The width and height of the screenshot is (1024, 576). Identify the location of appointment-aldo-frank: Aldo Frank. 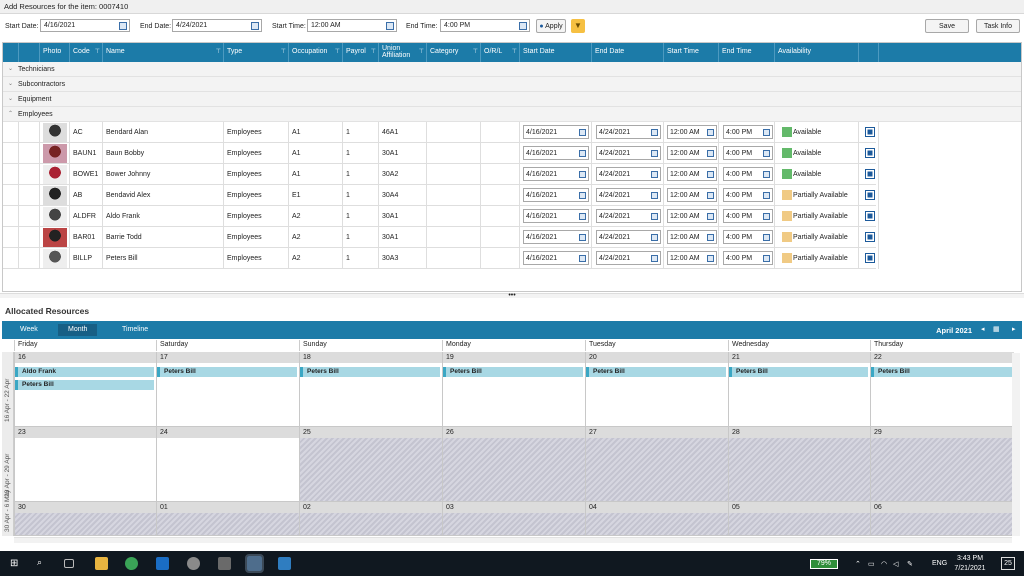
(84, 372).